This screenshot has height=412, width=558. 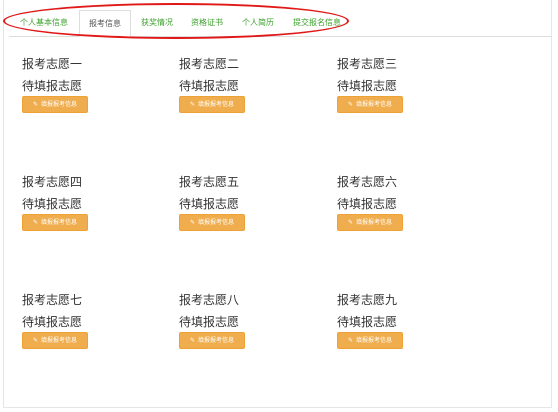 What do you see at coordinates (209, 182) in the screenshot?
I see `choice-title: 报考志愿五` at bounding box center [209, 182].